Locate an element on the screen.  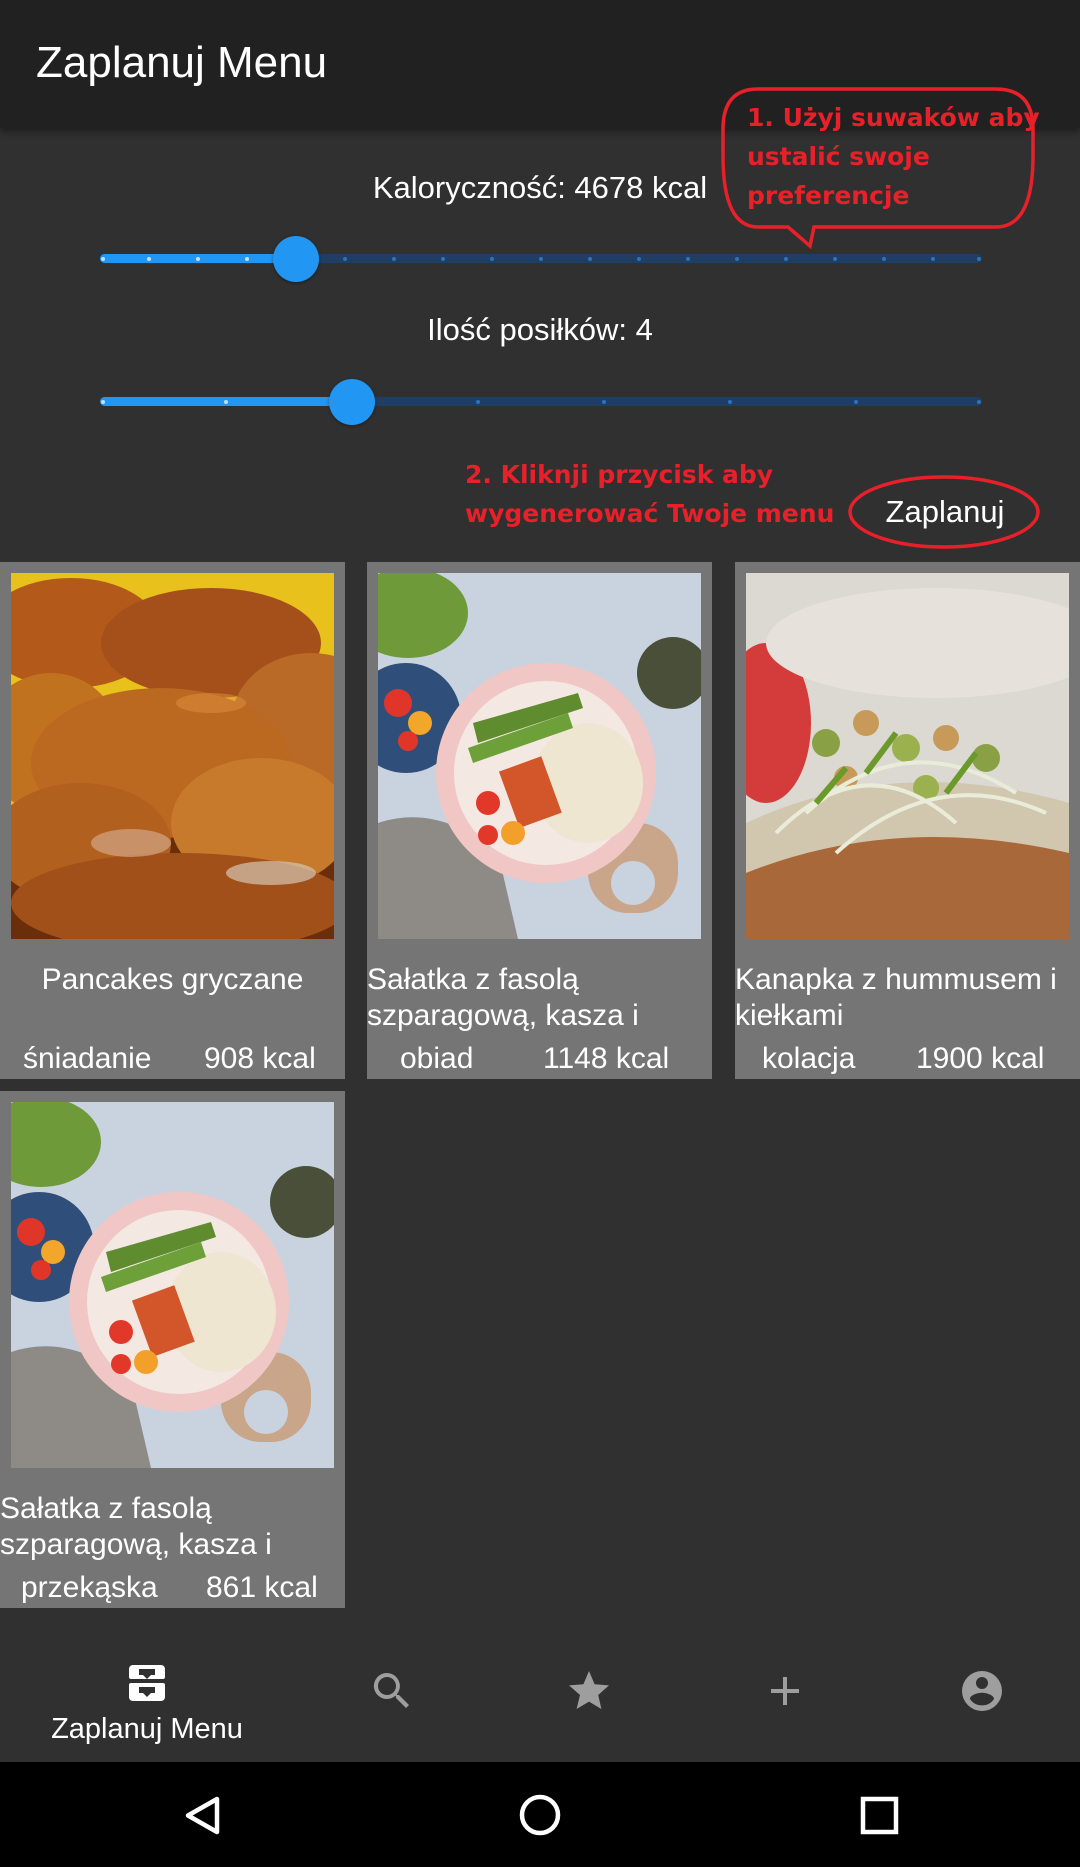
meal-calories: 861 kcal is located at coordinates (262, 1587).